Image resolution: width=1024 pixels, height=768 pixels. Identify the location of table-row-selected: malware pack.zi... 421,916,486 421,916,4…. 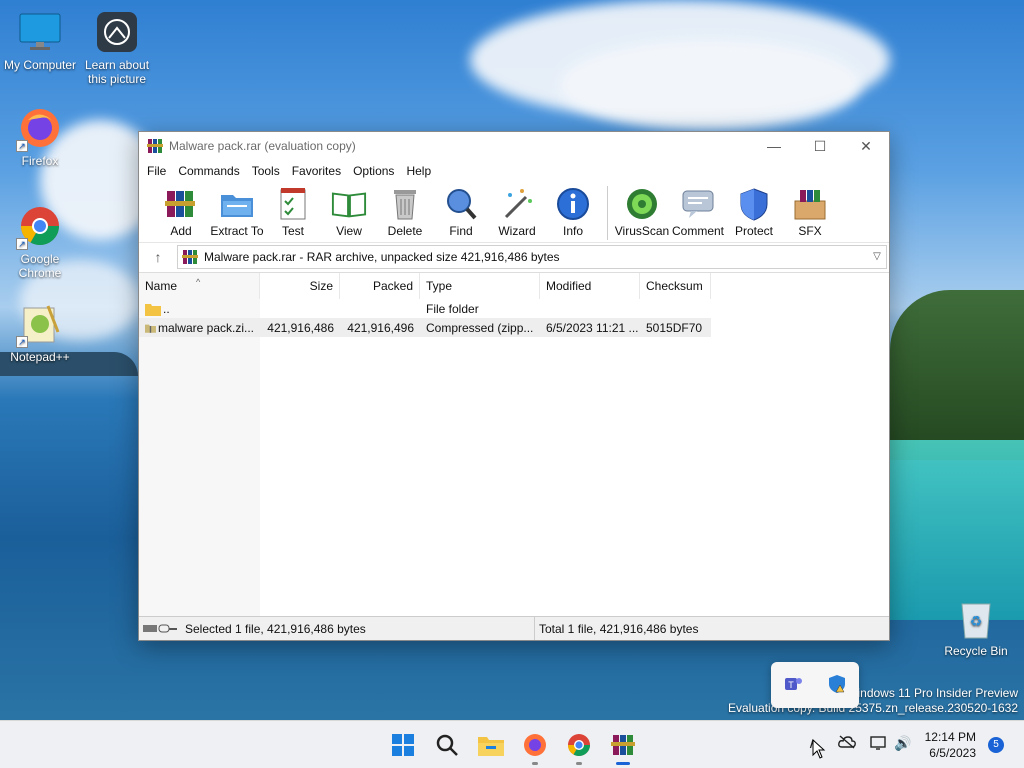
(425, 327).